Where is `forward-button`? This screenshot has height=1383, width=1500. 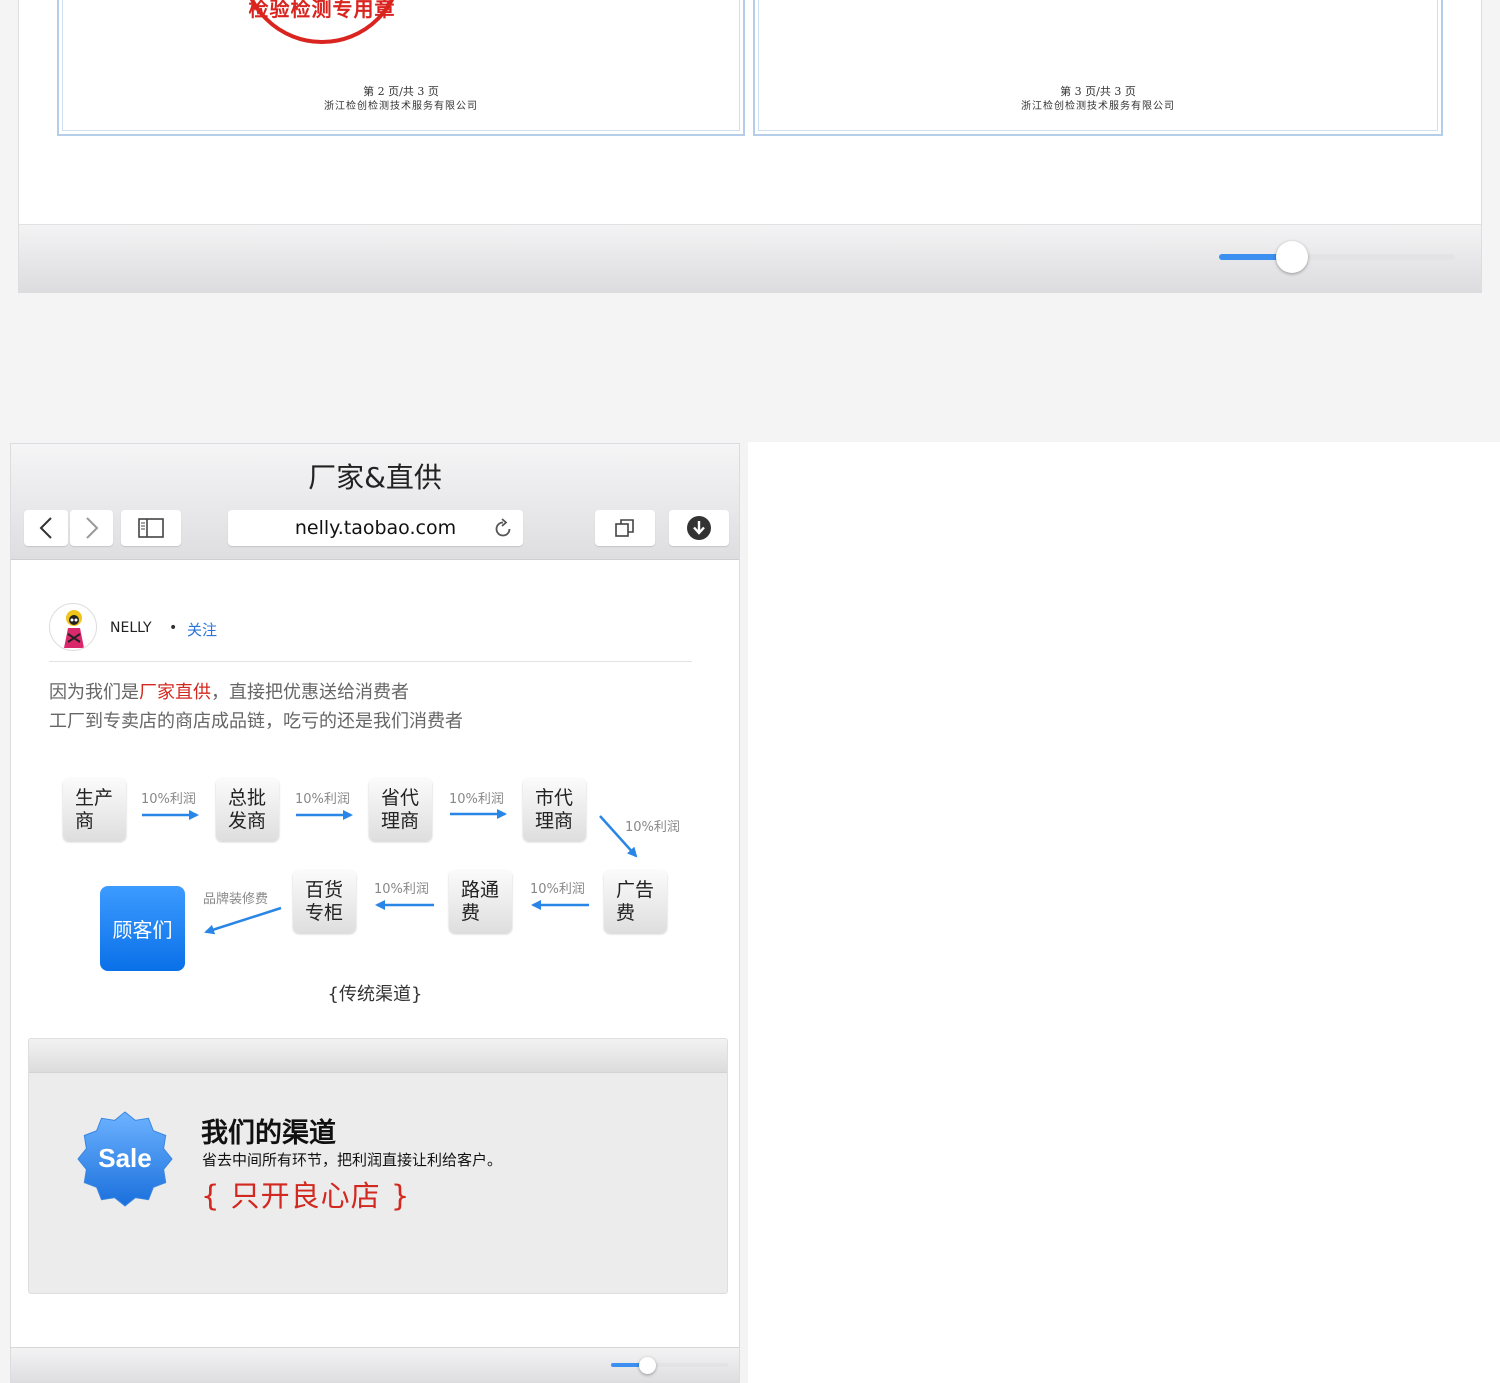
forward-button is located at coordinates (91, 528).